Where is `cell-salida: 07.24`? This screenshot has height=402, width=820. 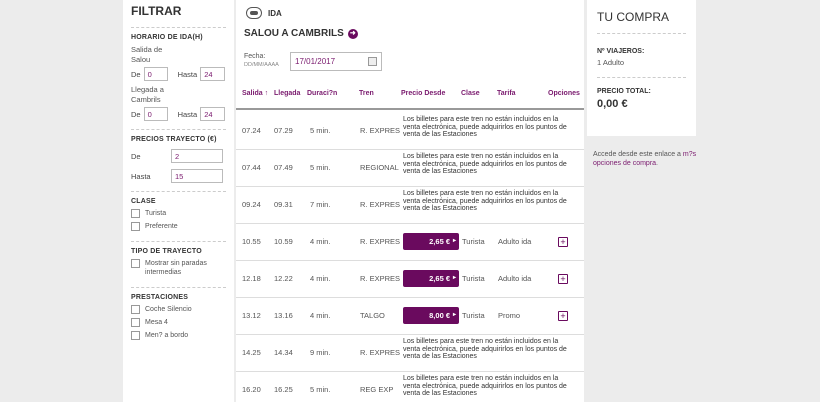 cell-salida: 07.24 is located at coordinates (251, 130).